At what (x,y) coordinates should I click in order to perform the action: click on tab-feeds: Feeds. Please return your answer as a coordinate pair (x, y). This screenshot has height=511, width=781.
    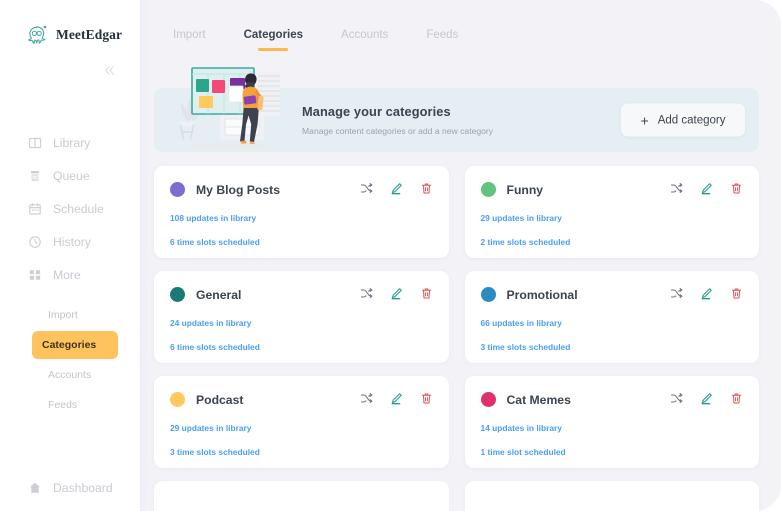
    Looking at the image, I should click on (442, 35).